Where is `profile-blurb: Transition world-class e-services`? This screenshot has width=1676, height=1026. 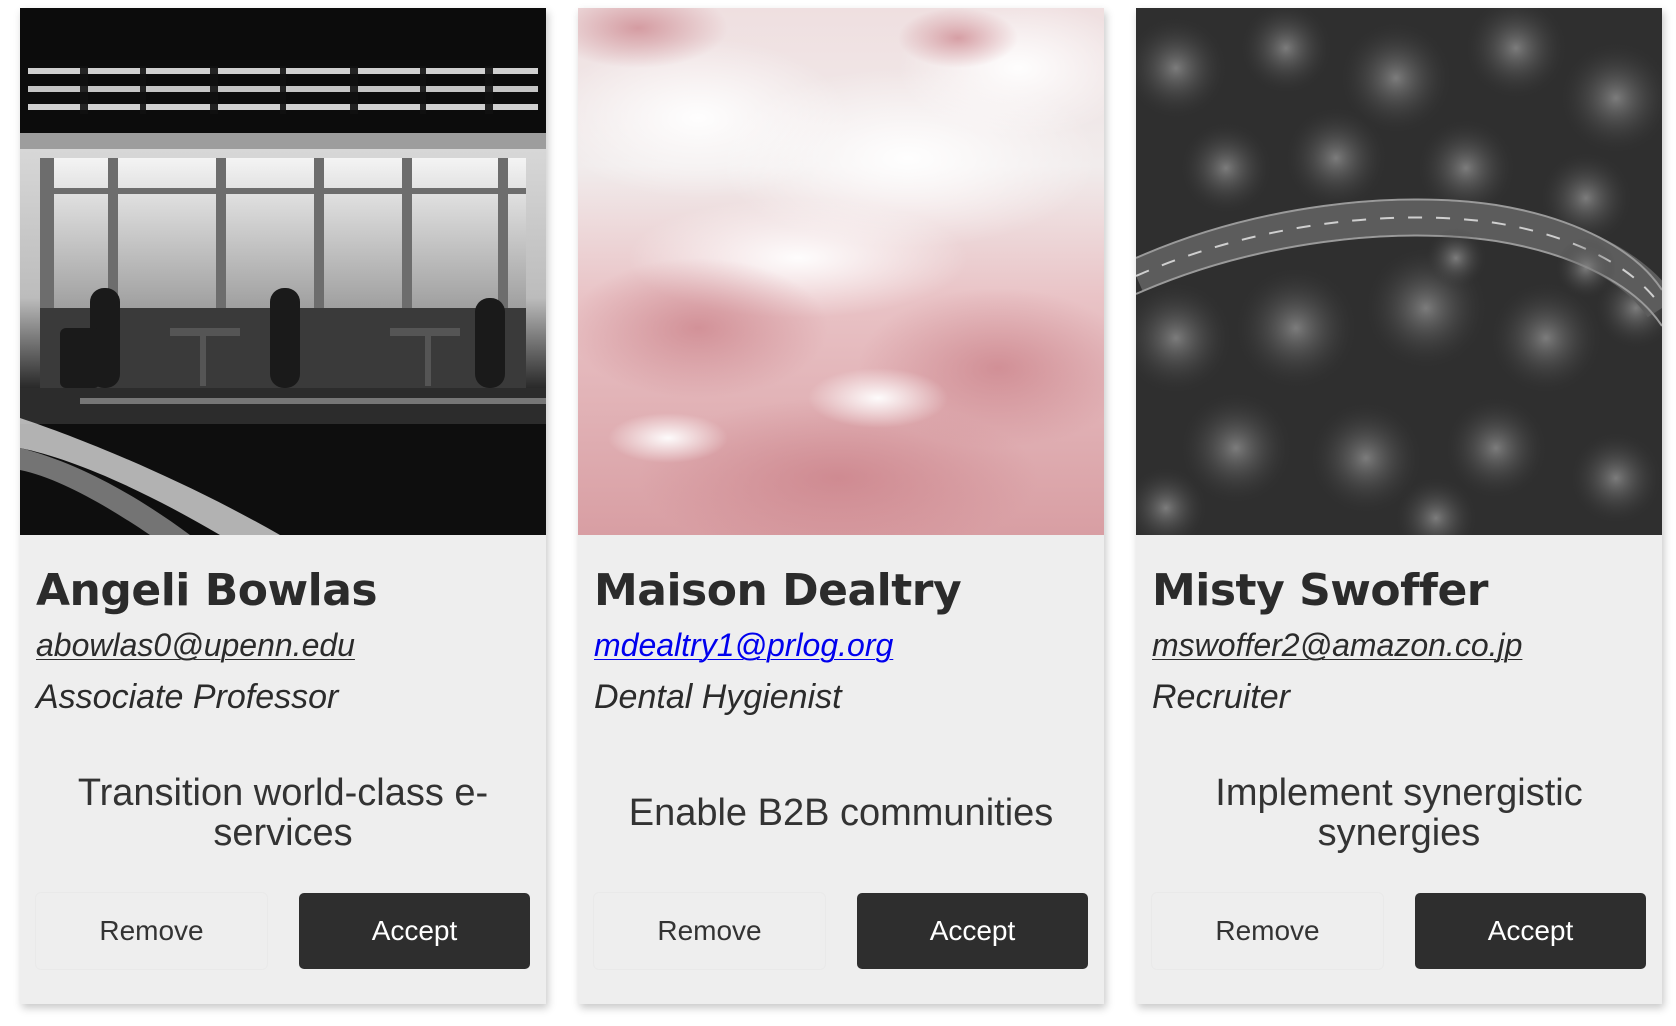
profile-blurb: Transition world-class e-services is located at coordinates (283, 813).